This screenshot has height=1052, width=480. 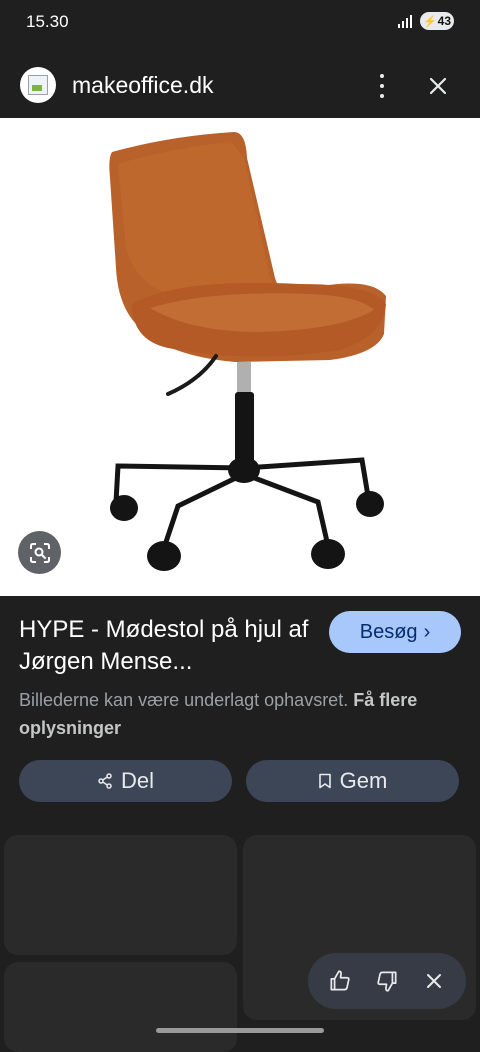 What do you see at coordinates (388, 631) in the screenshot?
I see `visit-label: Besøg` at bounding box center [388, 631].